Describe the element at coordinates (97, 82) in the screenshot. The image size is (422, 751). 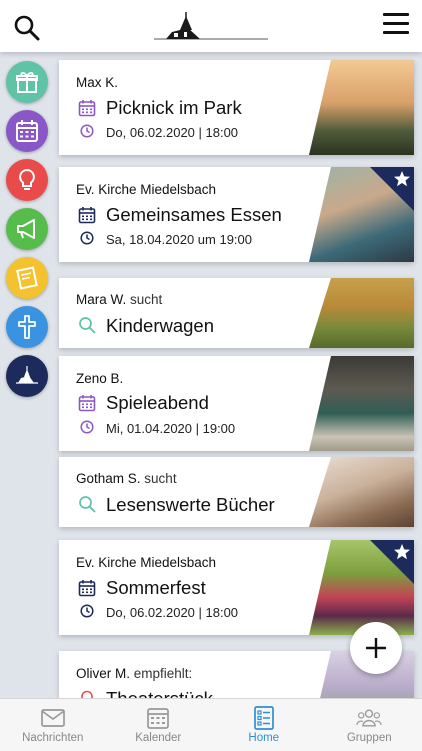
I see `card-author: Max K.` at that location.